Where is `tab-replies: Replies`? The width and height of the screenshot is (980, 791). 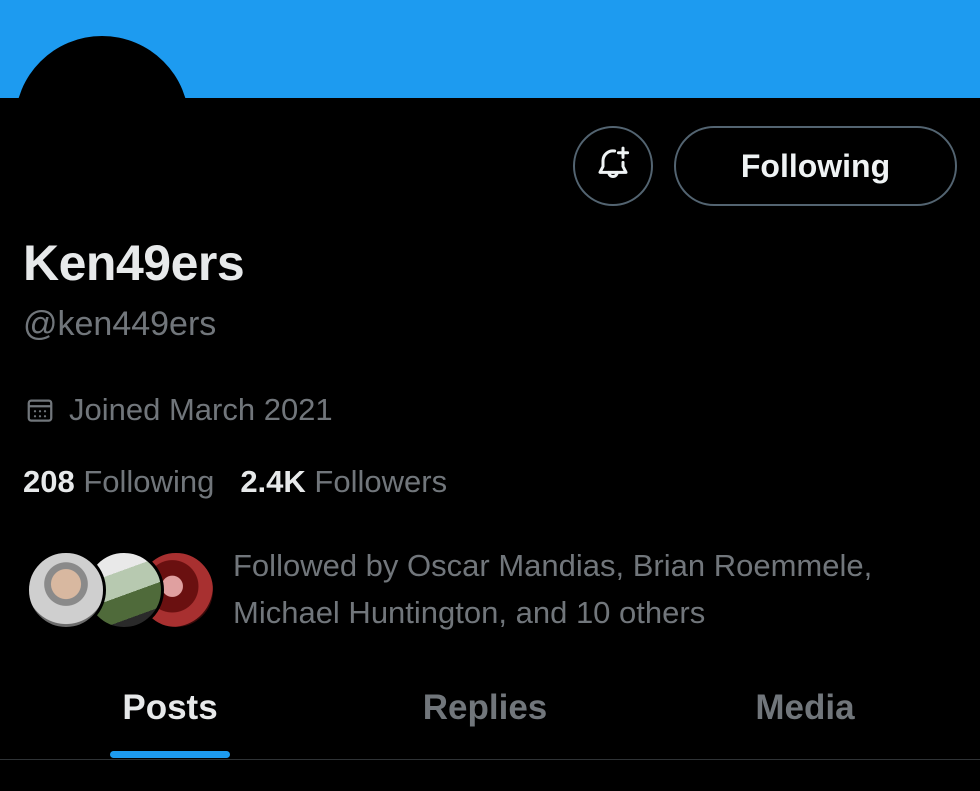
tab-replies: Replies is located at coordinates (485, 708).